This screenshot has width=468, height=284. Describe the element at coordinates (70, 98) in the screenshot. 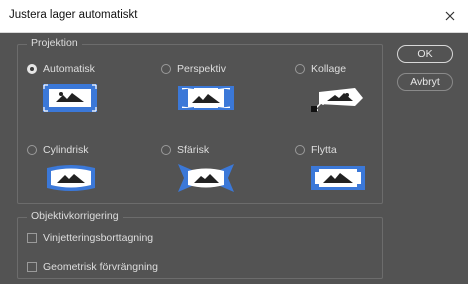

I see `auto-layout-icon` at that location.